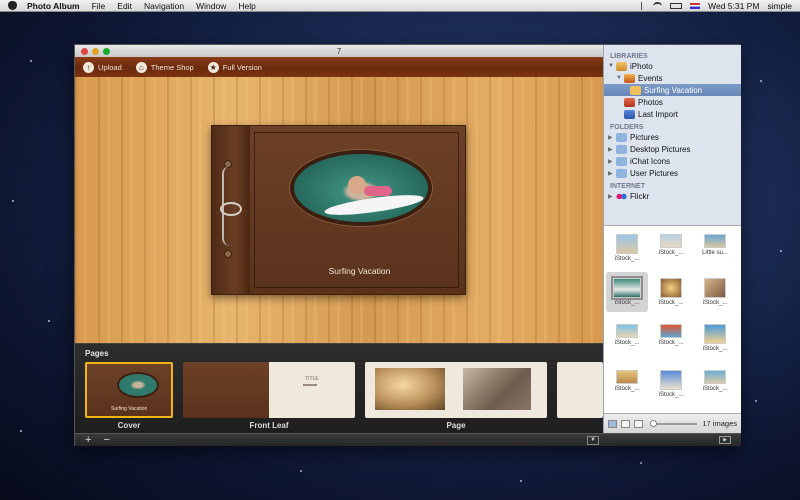 The image size is (800, 500). I want to click on add-page-button: +, so click(88, 440).